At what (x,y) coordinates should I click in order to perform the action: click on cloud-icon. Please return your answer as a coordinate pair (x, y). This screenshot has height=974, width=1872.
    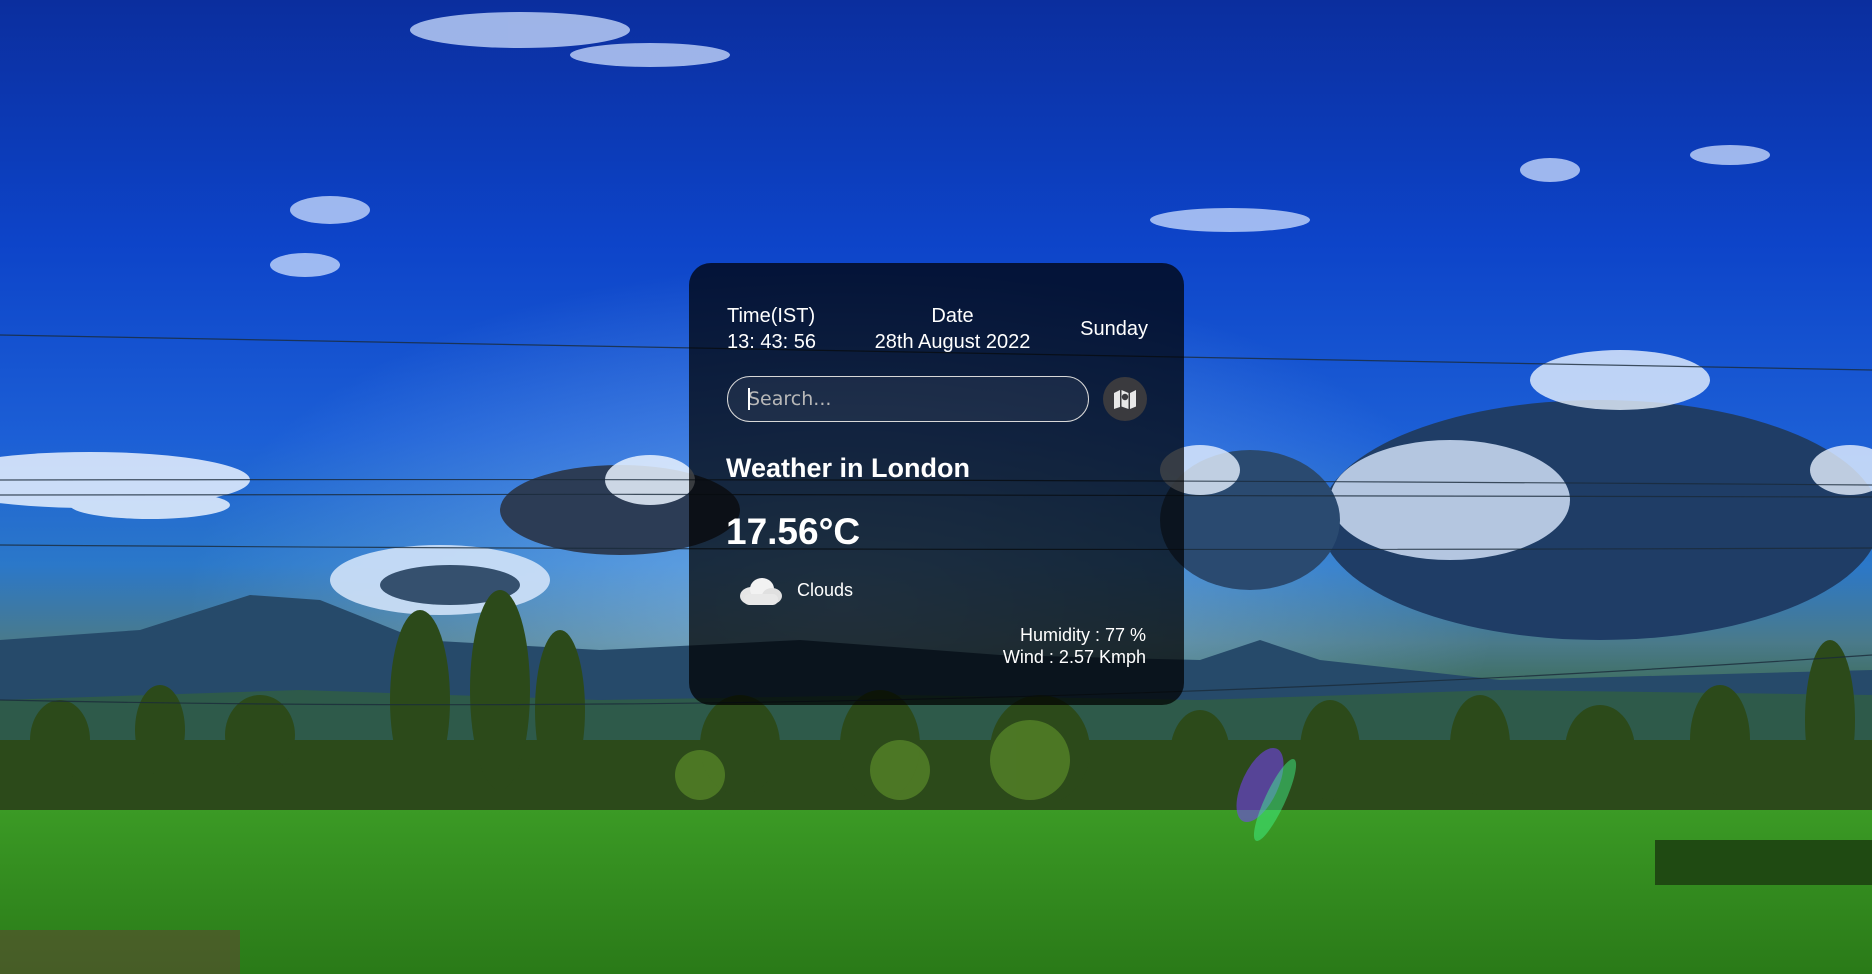
    Looking at the image, I should click on (761, 591).